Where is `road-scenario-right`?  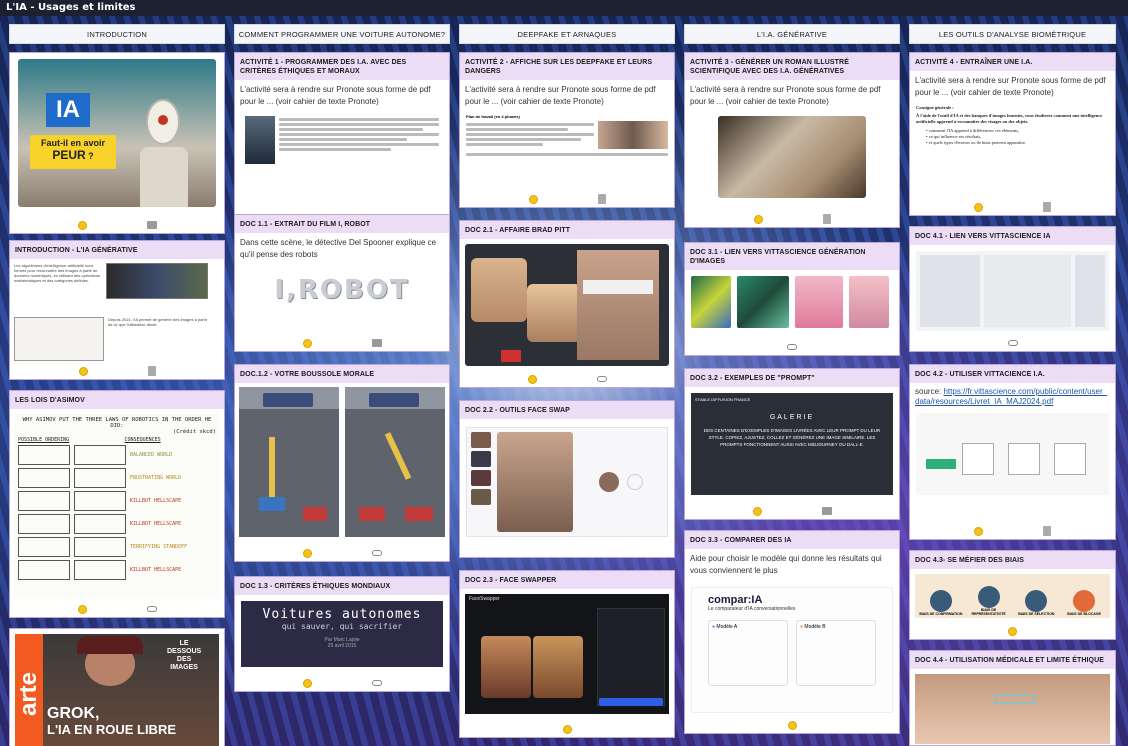
road-scenario-right is located at coordinates (395, 462).